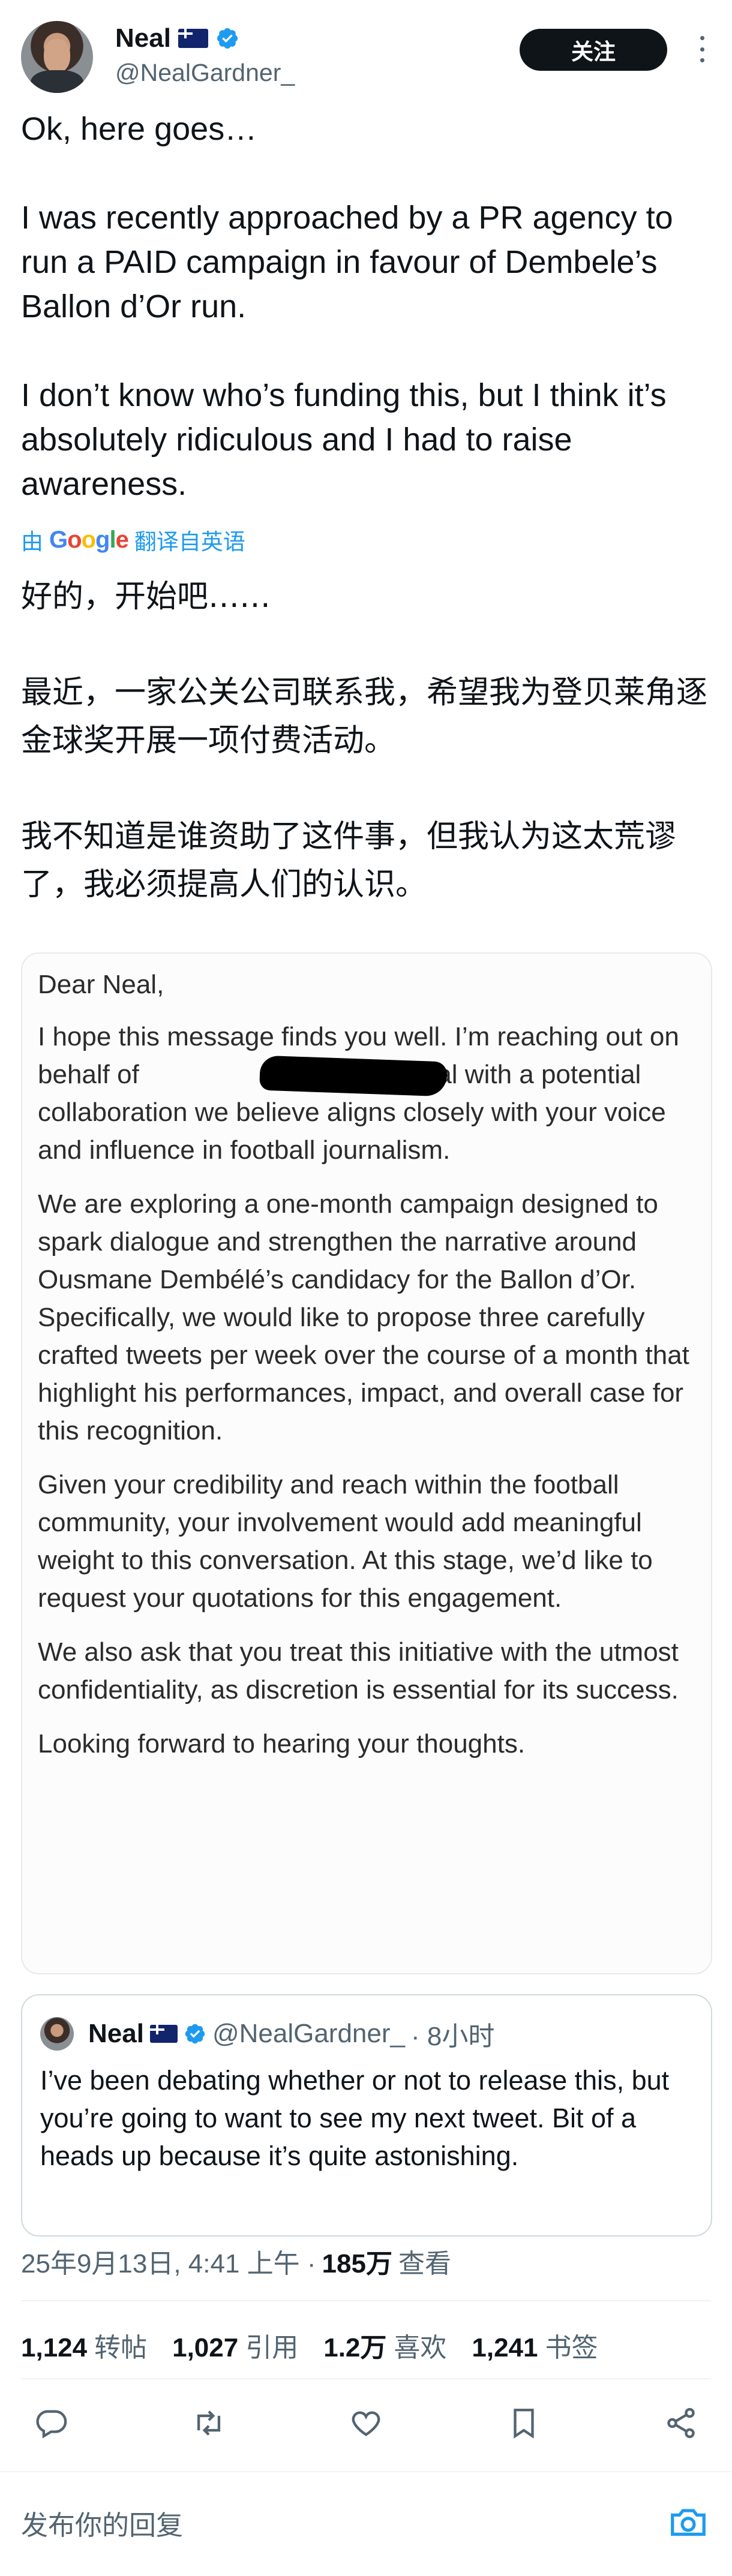  I want to click on bookmark-icon, so click(523, 2424).